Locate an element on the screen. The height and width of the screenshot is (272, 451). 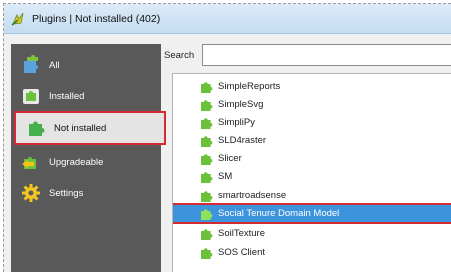
sidebar-item-settings: Settings is located at coordinates (86, 193).